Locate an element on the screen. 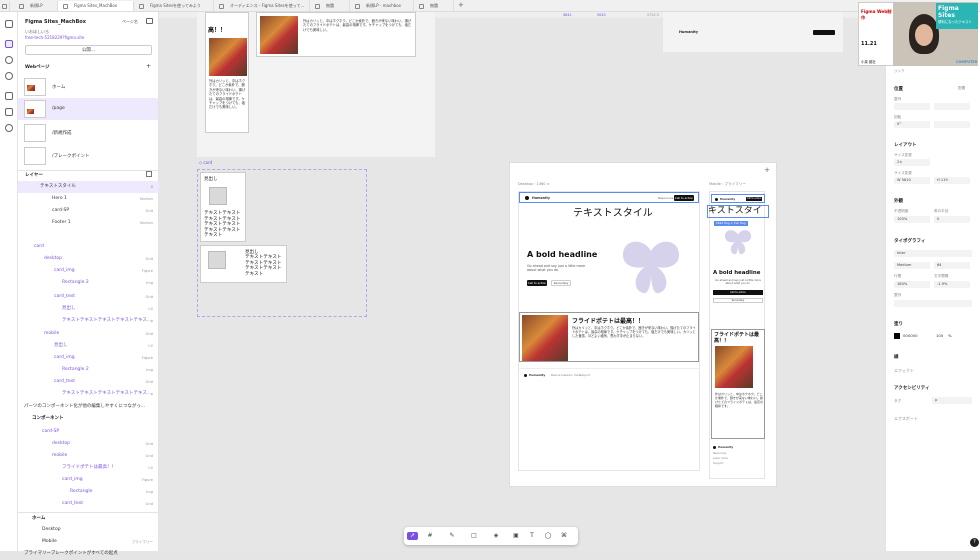 This screenshot has height=560, width=980. add-page-icon: + is located at coordinates (148, 66).